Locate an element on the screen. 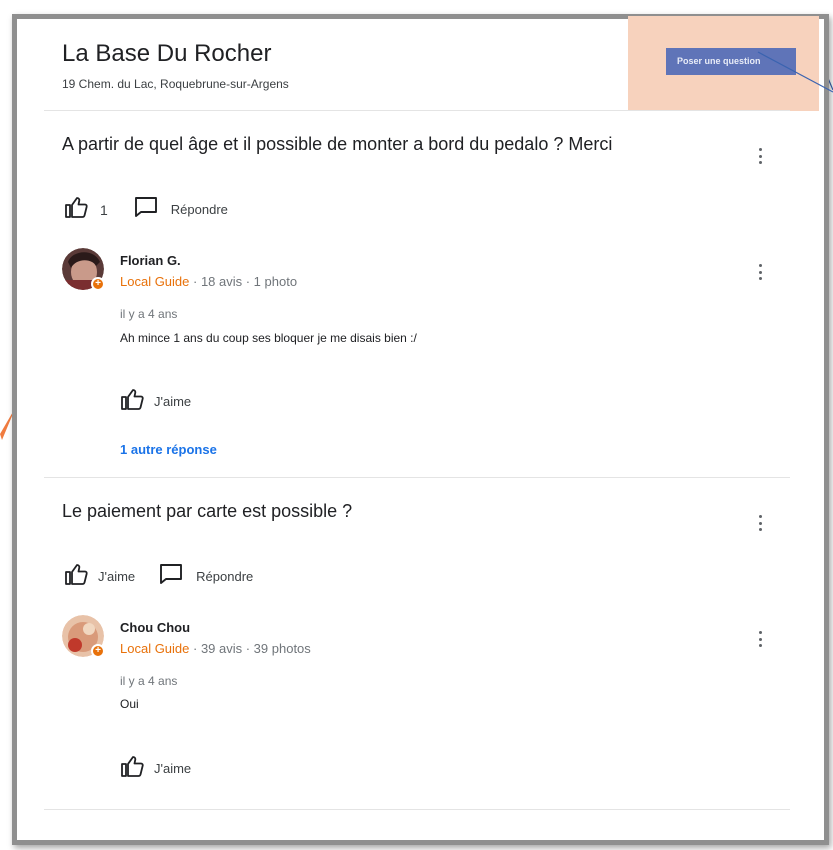  answer-text: Oui is located at coordinates (129, 704).